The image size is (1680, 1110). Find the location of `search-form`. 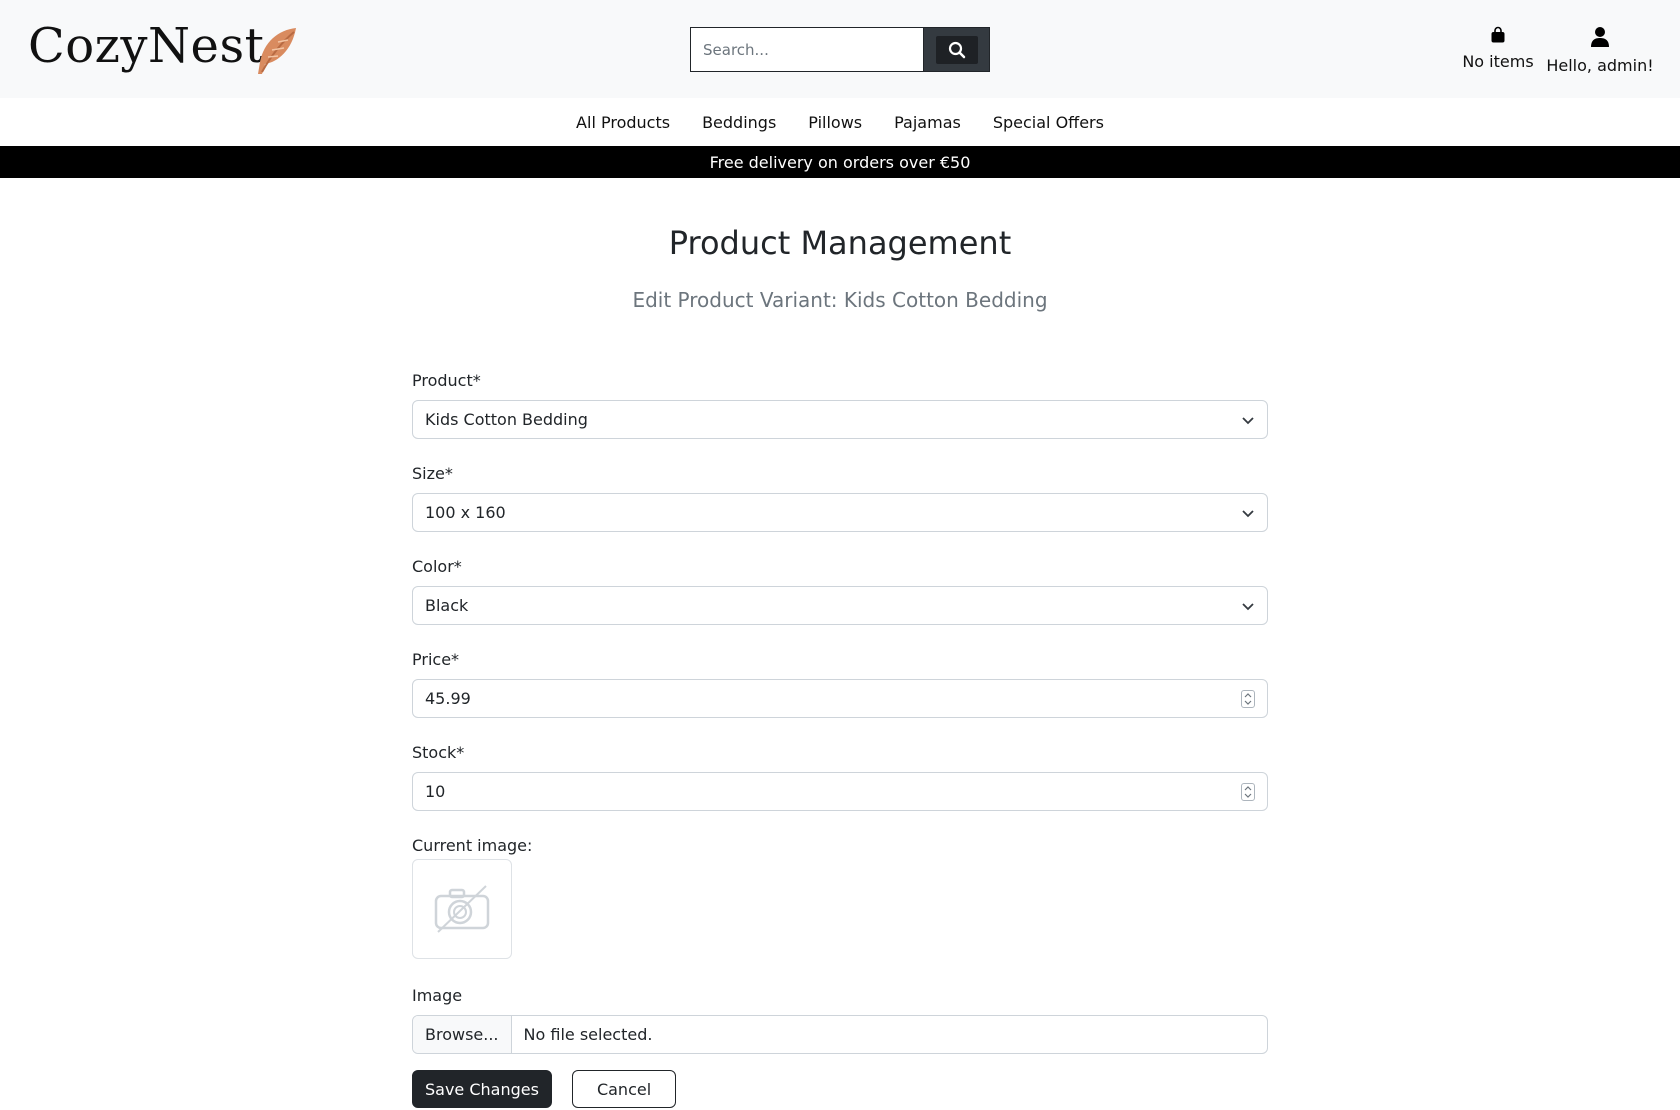

search-form is located at coordinates (840, 49).